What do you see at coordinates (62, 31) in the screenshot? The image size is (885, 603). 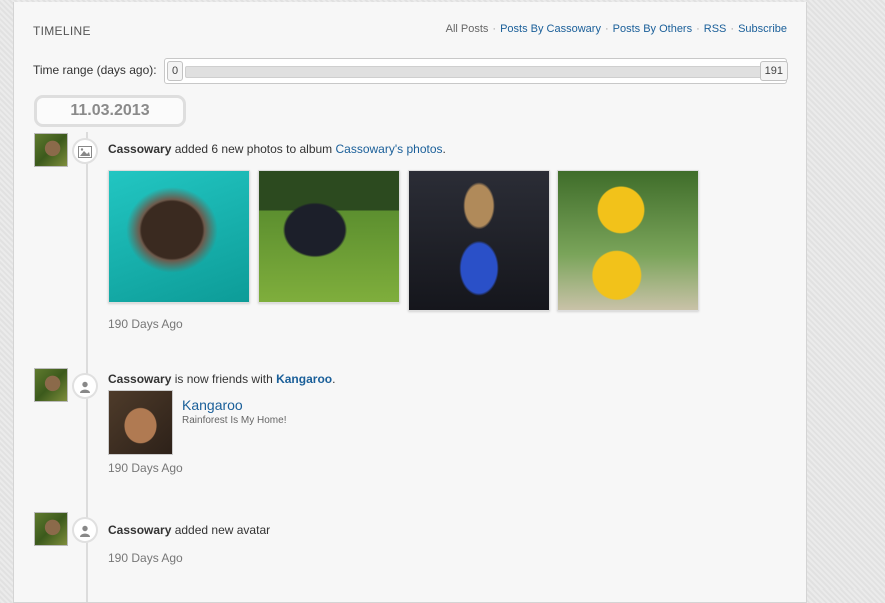 I see `page-title: TIMELINE` at bounding box center [62, 31].